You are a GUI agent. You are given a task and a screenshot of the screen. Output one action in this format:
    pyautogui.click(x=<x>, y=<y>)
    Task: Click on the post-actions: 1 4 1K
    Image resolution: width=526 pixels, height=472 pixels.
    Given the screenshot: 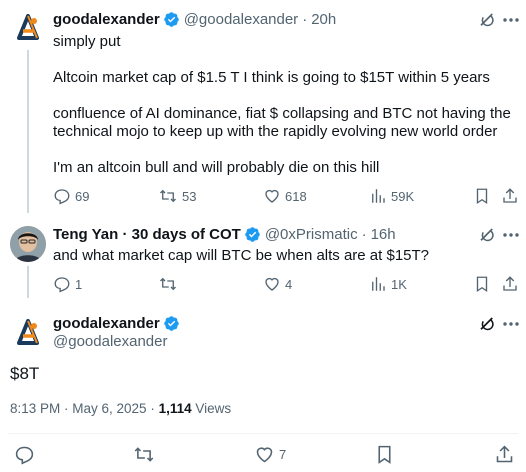 What is the action you would take?
    pyautogui.click(x=288, y=284)
    